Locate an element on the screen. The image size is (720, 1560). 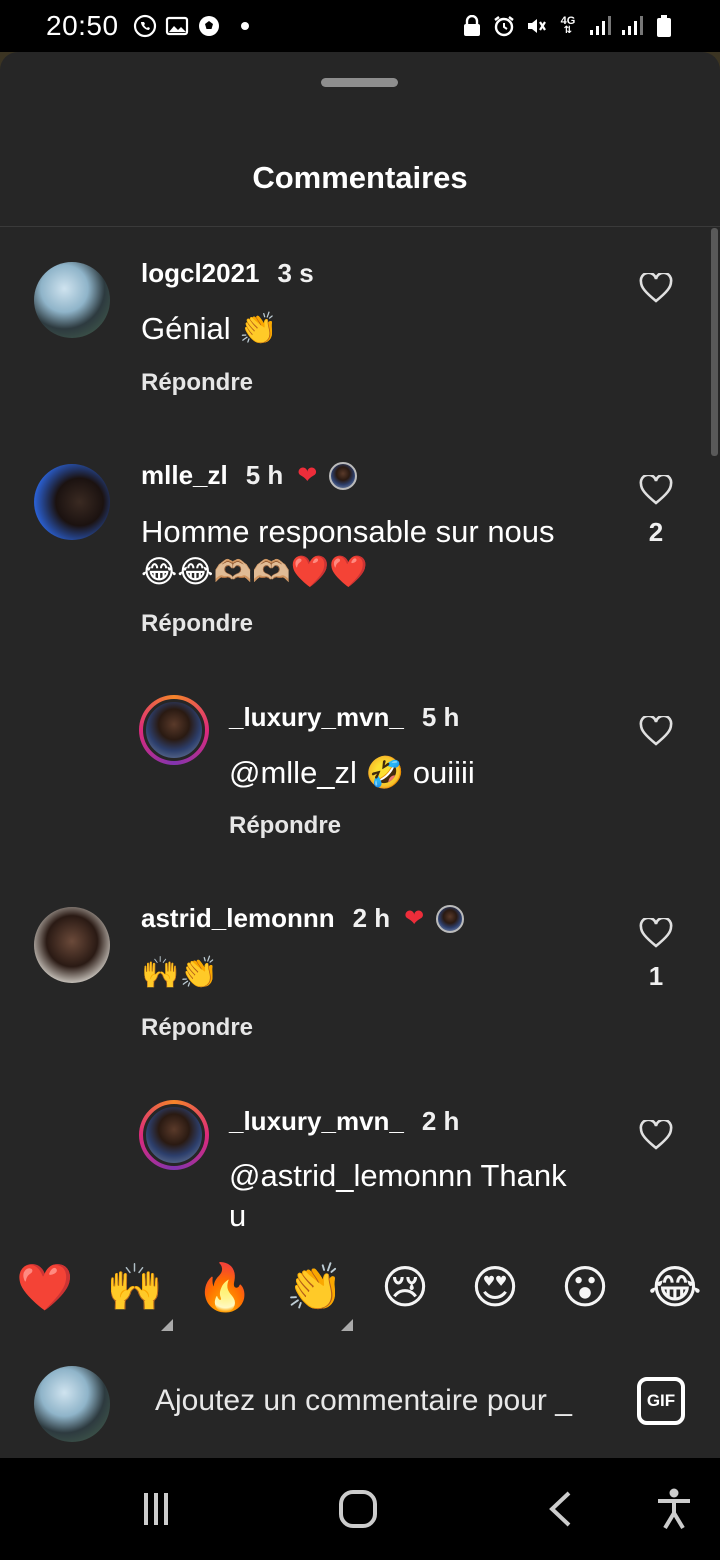
accessibility-button is located at coordinates (674, 1509).